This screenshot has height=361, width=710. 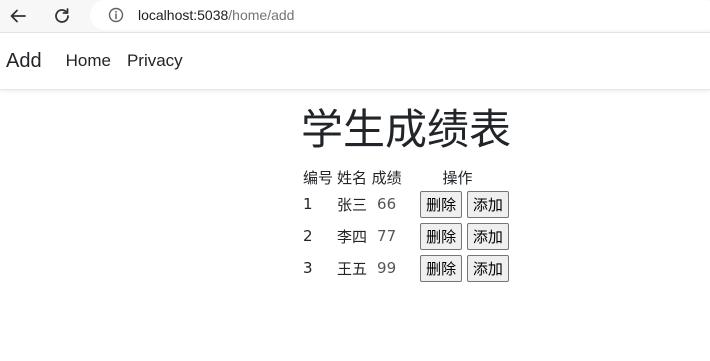 I want to click on table-row: 1 张三 66 删除 添加, so click(x=406, y=204).